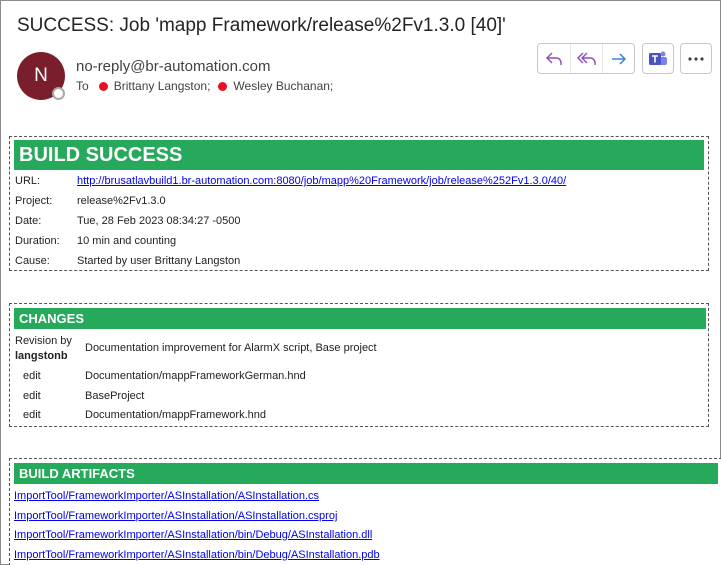 This screenshot has width=721, height=565. I want to click on teams-icon, so click(658, 58).